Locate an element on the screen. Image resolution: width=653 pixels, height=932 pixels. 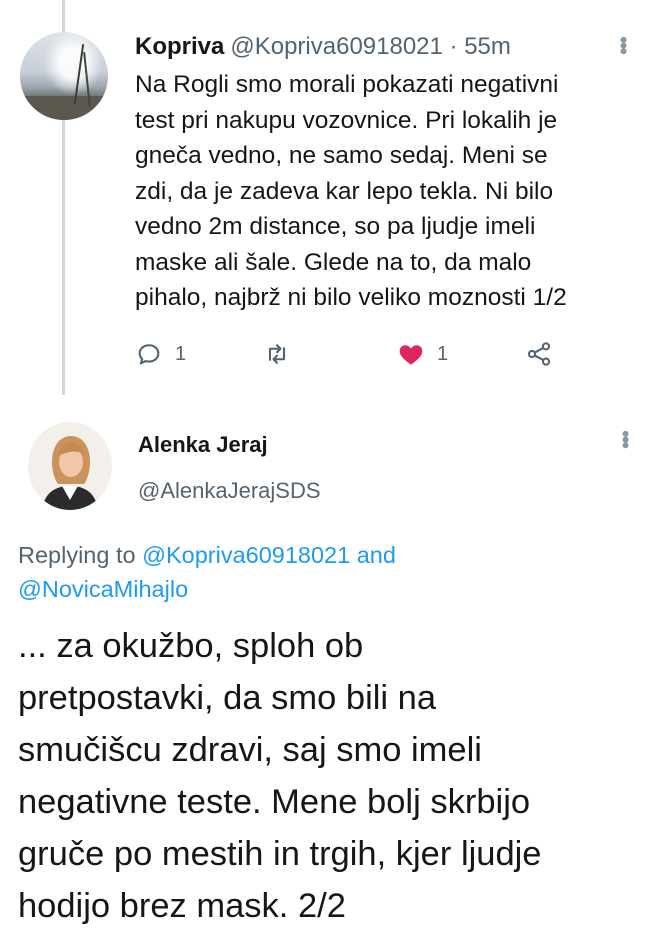
like-icon is located at coordinates (411, 355).